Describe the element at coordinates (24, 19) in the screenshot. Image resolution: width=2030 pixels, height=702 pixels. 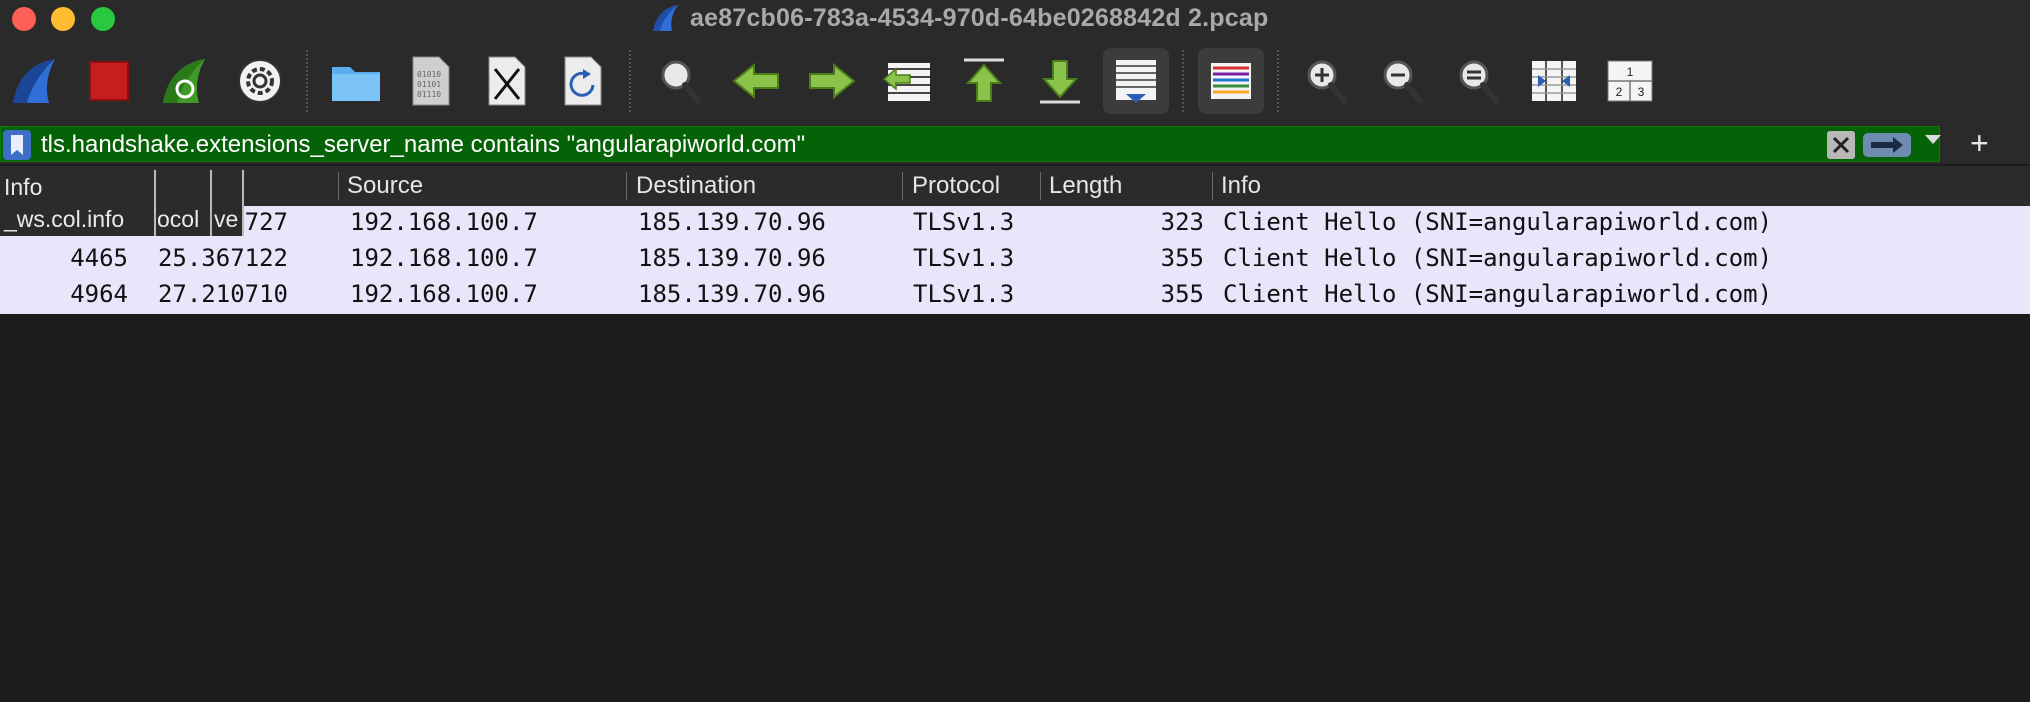
I see `close-window-button` at that location.